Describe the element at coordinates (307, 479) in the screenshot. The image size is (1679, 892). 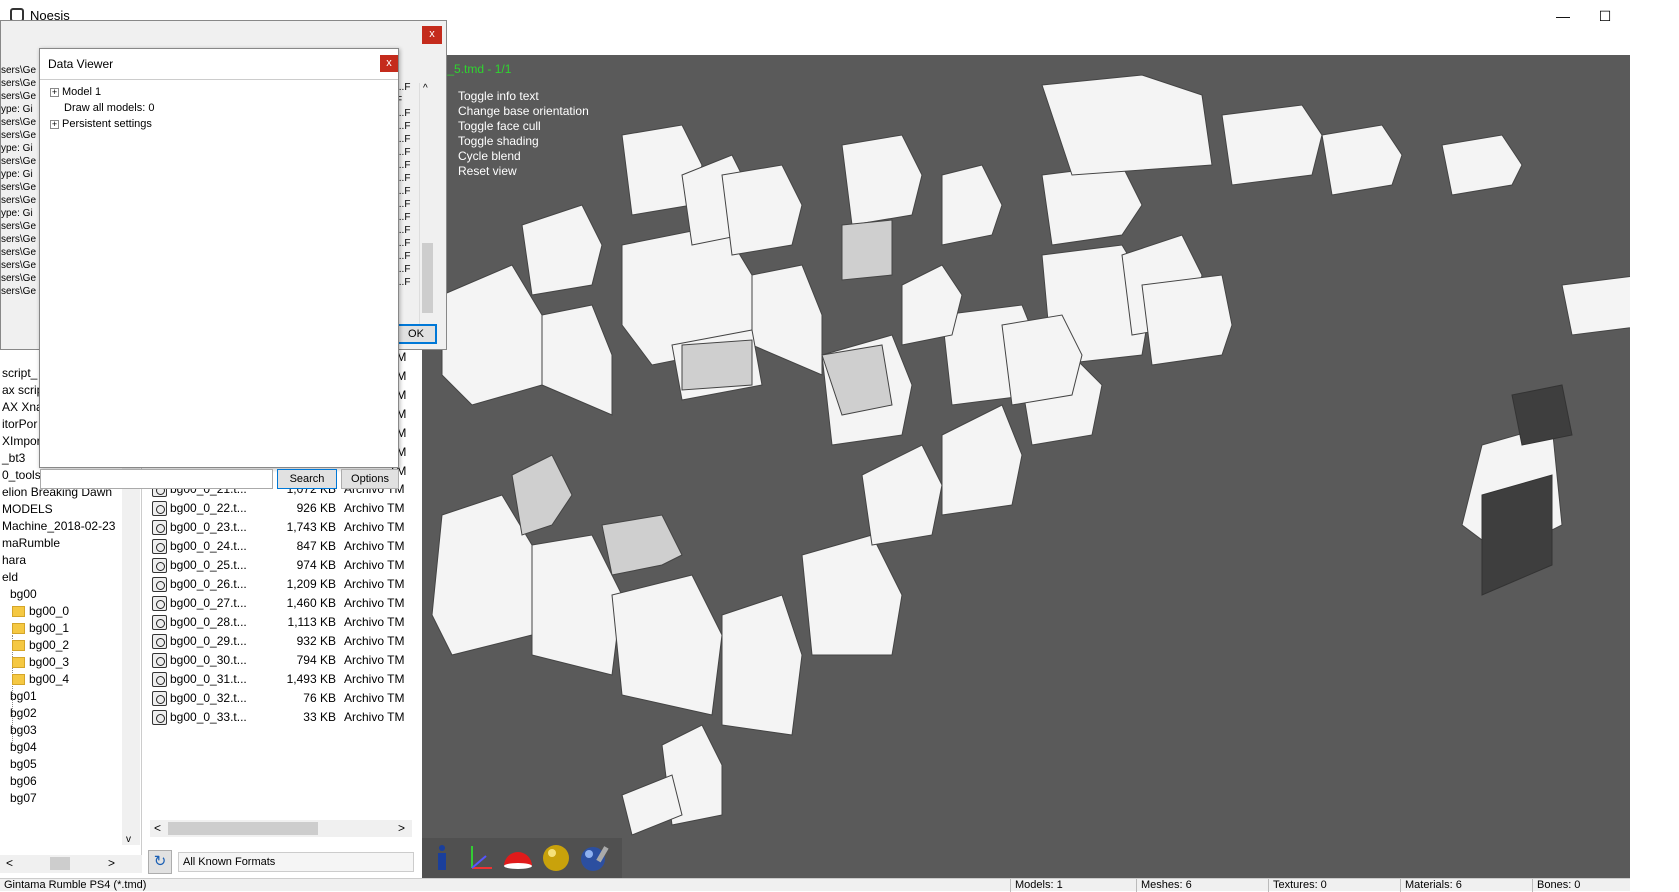
I see `search-button: Search` at that location.